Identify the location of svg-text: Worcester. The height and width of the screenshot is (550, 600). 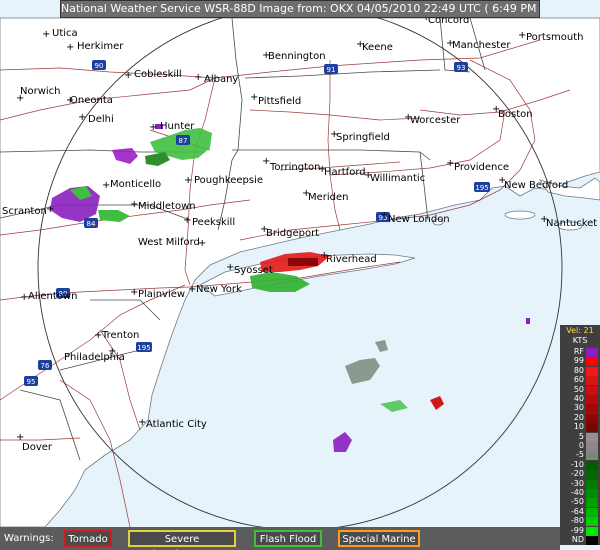
(435, 120).